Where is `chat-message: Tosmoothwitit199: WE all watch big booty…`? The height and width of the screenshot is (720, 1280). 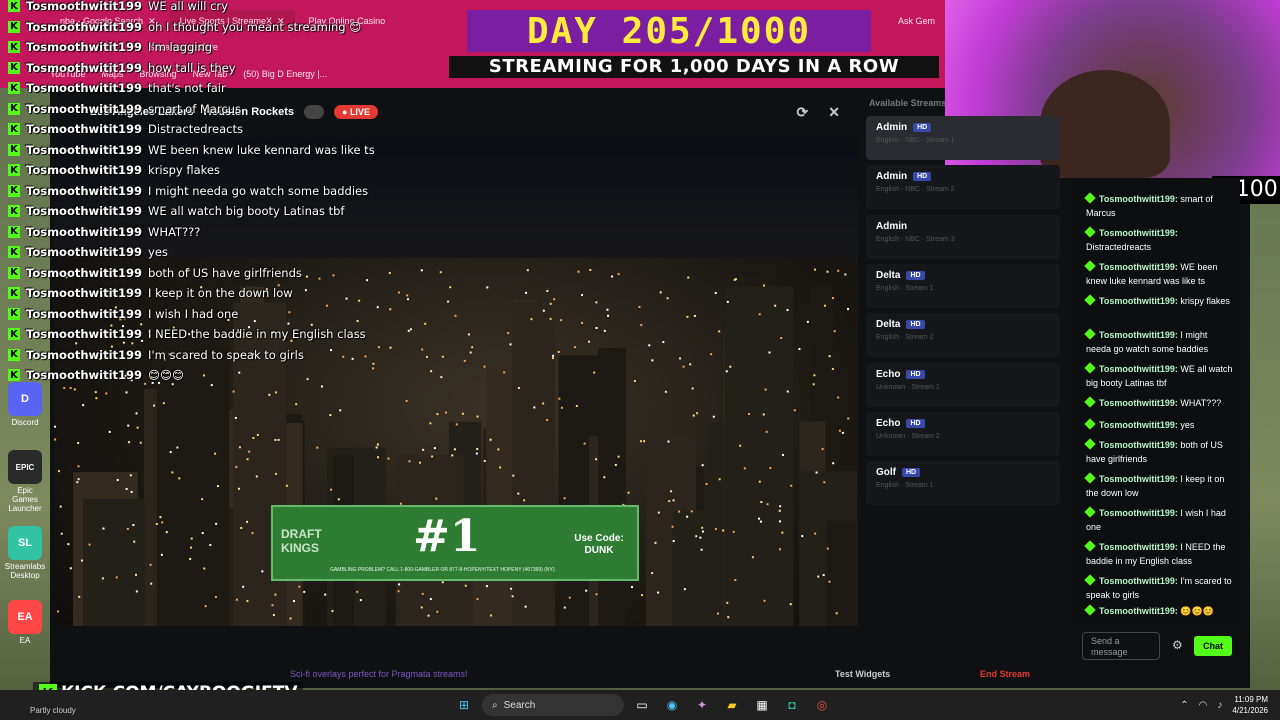
chat-message: Tosmoothwitit199: WE all watch big booty… is located at coordinates (1158, 375).